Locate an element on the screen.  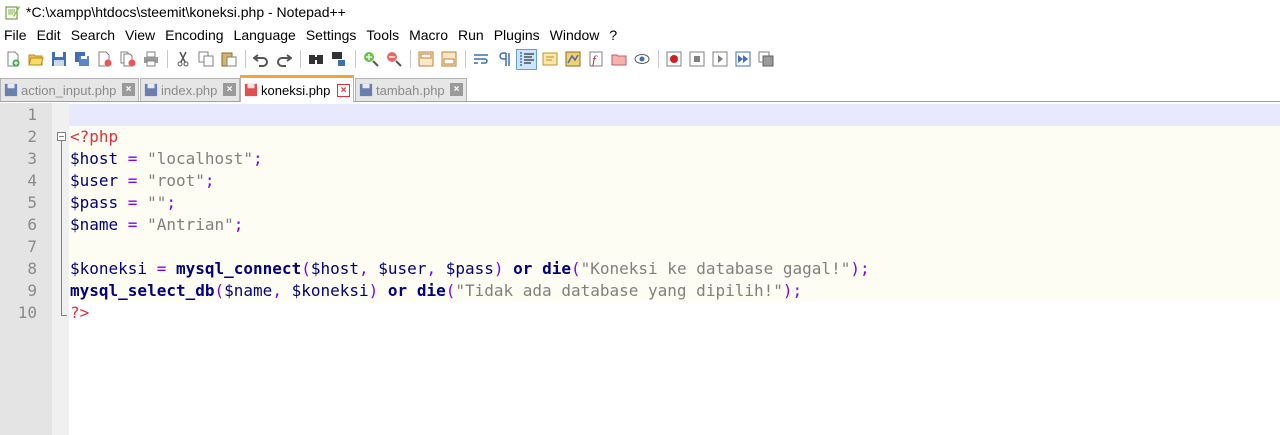
indent-guide-icon is located at coordinates (526, 59).